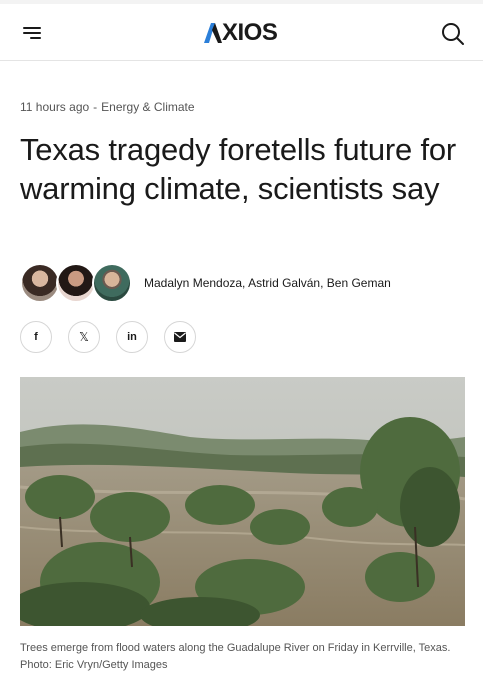  I want to click on mail-icon, so click(180, 337).